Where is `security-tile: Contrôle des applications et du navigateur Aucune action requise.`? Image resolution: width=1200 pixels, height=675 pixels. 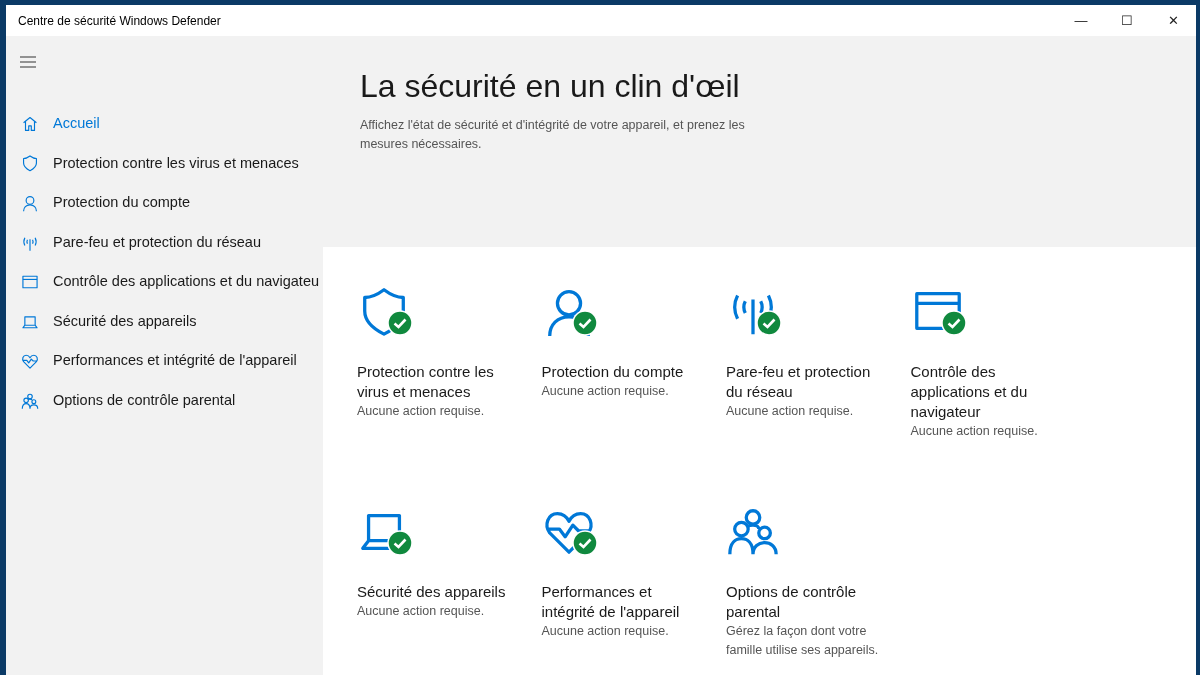
security-tile: Contrôle des applications et du navigateur Aucune action requise. is located at coordinates (989, 362).